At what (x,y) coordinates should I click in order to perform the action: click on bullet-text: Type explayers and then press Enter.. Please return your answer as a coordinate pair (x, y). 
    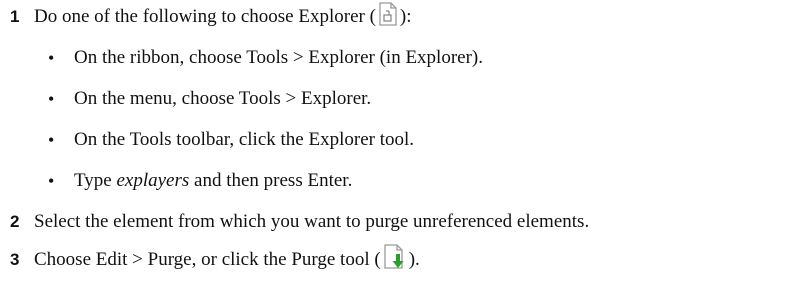
    Looking at the image, I should click on (213, 181).